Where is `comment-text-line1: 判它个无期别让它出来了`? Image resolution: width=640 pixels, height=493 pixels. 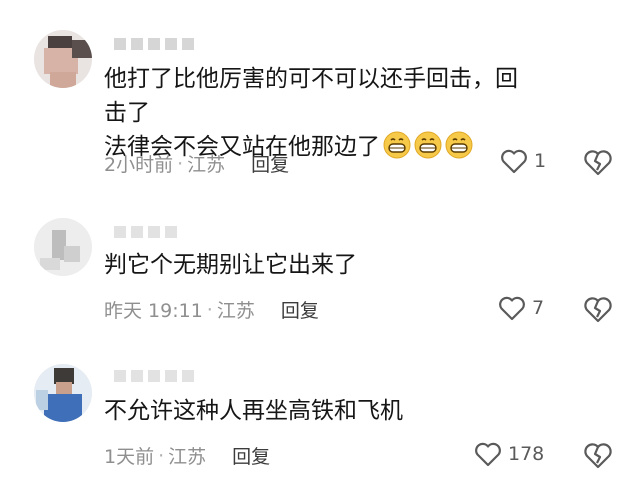 comment-text-line1: 判它个无期别让它出来了 is located at coordinates (230, 265).